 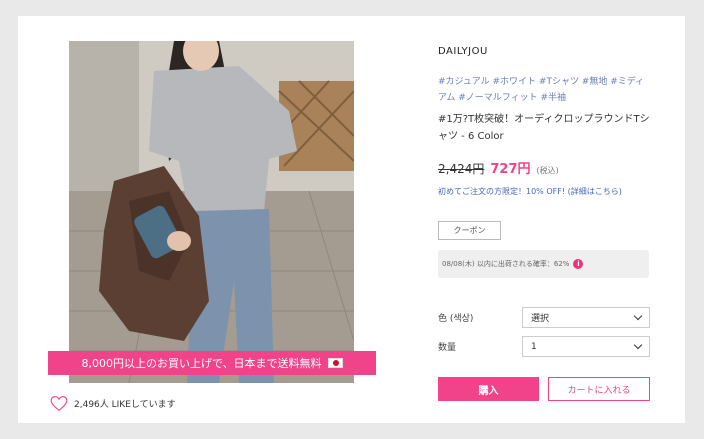 What do you see at coordinates (506, 264) in the screenshot?
I see `shipping-estimate-text: 08/08(木) 以内に出荷される確率：62%` at bounding box center [506, 264].